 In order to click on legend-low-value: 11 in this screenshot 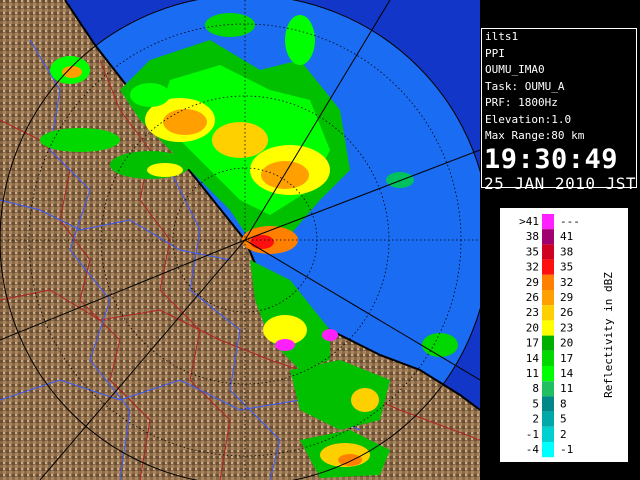, I will do `click(532, 373)`.